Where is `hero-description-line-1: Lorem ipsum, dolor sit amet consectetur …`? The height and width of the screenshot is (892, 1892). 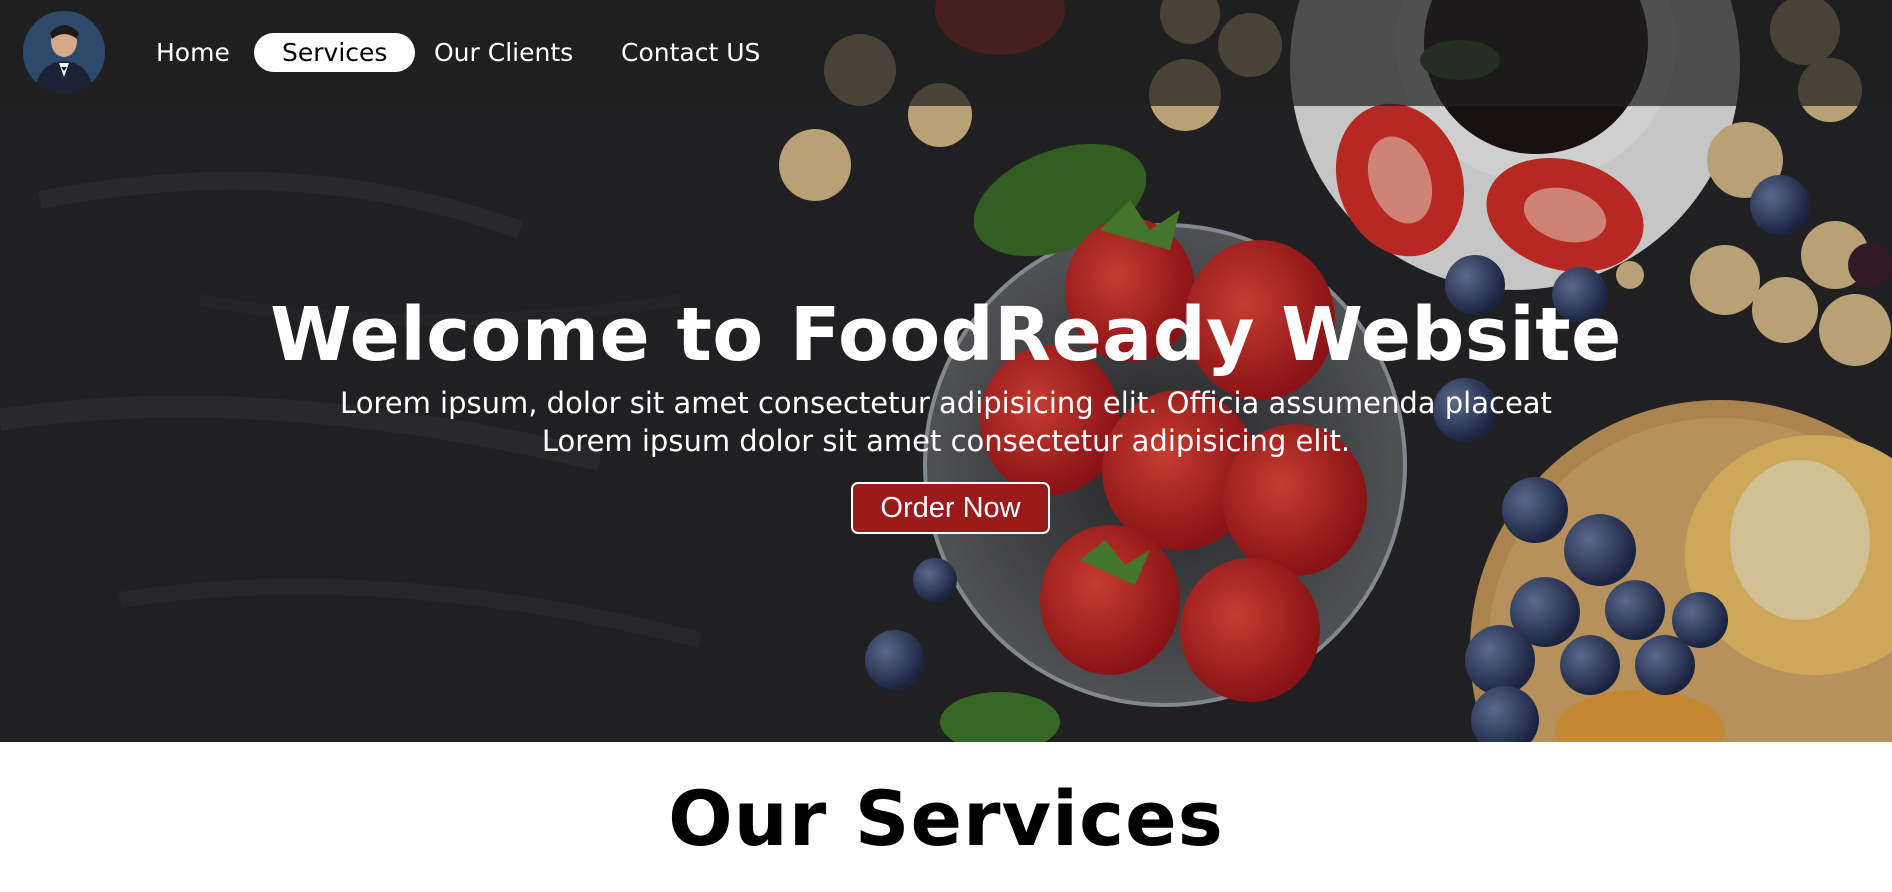
hero-description-line-1: Lorem ipsum, dolor sit amet consectetur … is located at coordinates (946, 403).